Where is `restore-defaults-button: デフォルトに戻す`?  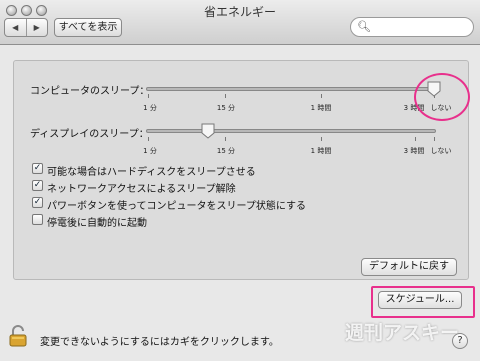 restore-defaults-button: デフォルトに戻す is located at coordinates (409, 267).